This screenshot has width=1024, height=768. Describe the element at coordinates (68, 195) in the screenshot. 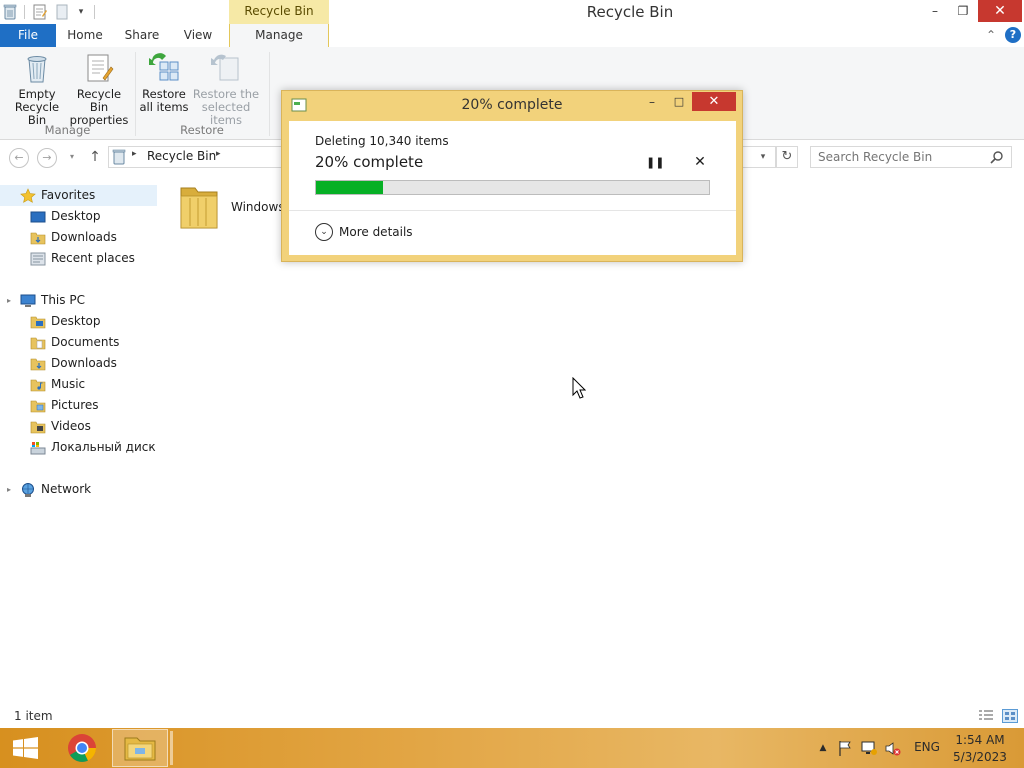

I see `nav-item-label: Favorites` at that location.